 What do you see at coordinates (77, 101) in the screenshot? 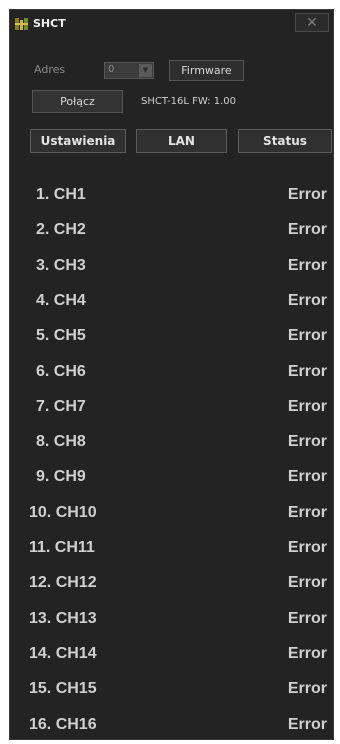
I see `connect-button: Połącz` at bounding box center [77, 101].